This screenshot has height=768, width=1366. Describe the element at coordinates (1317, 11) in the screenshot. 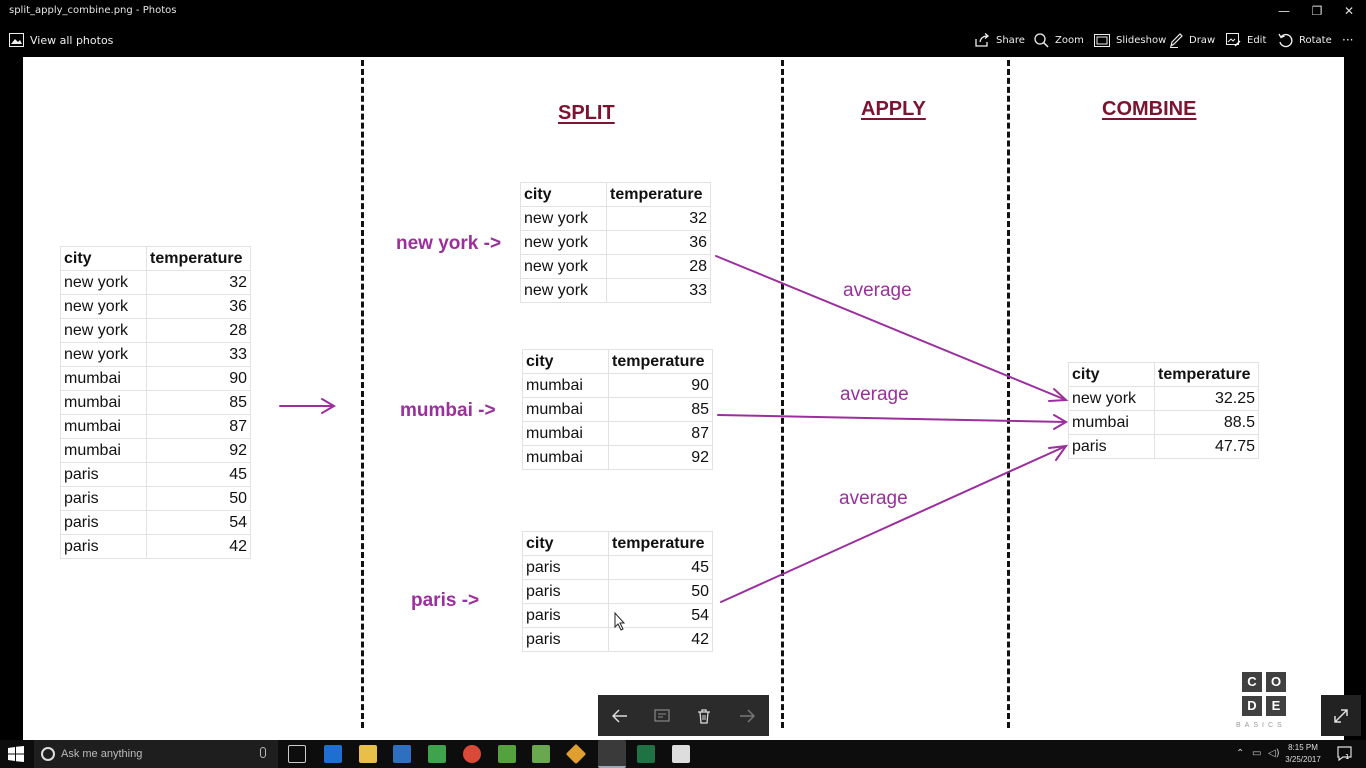

I see `restore-button: ❐` at that location.